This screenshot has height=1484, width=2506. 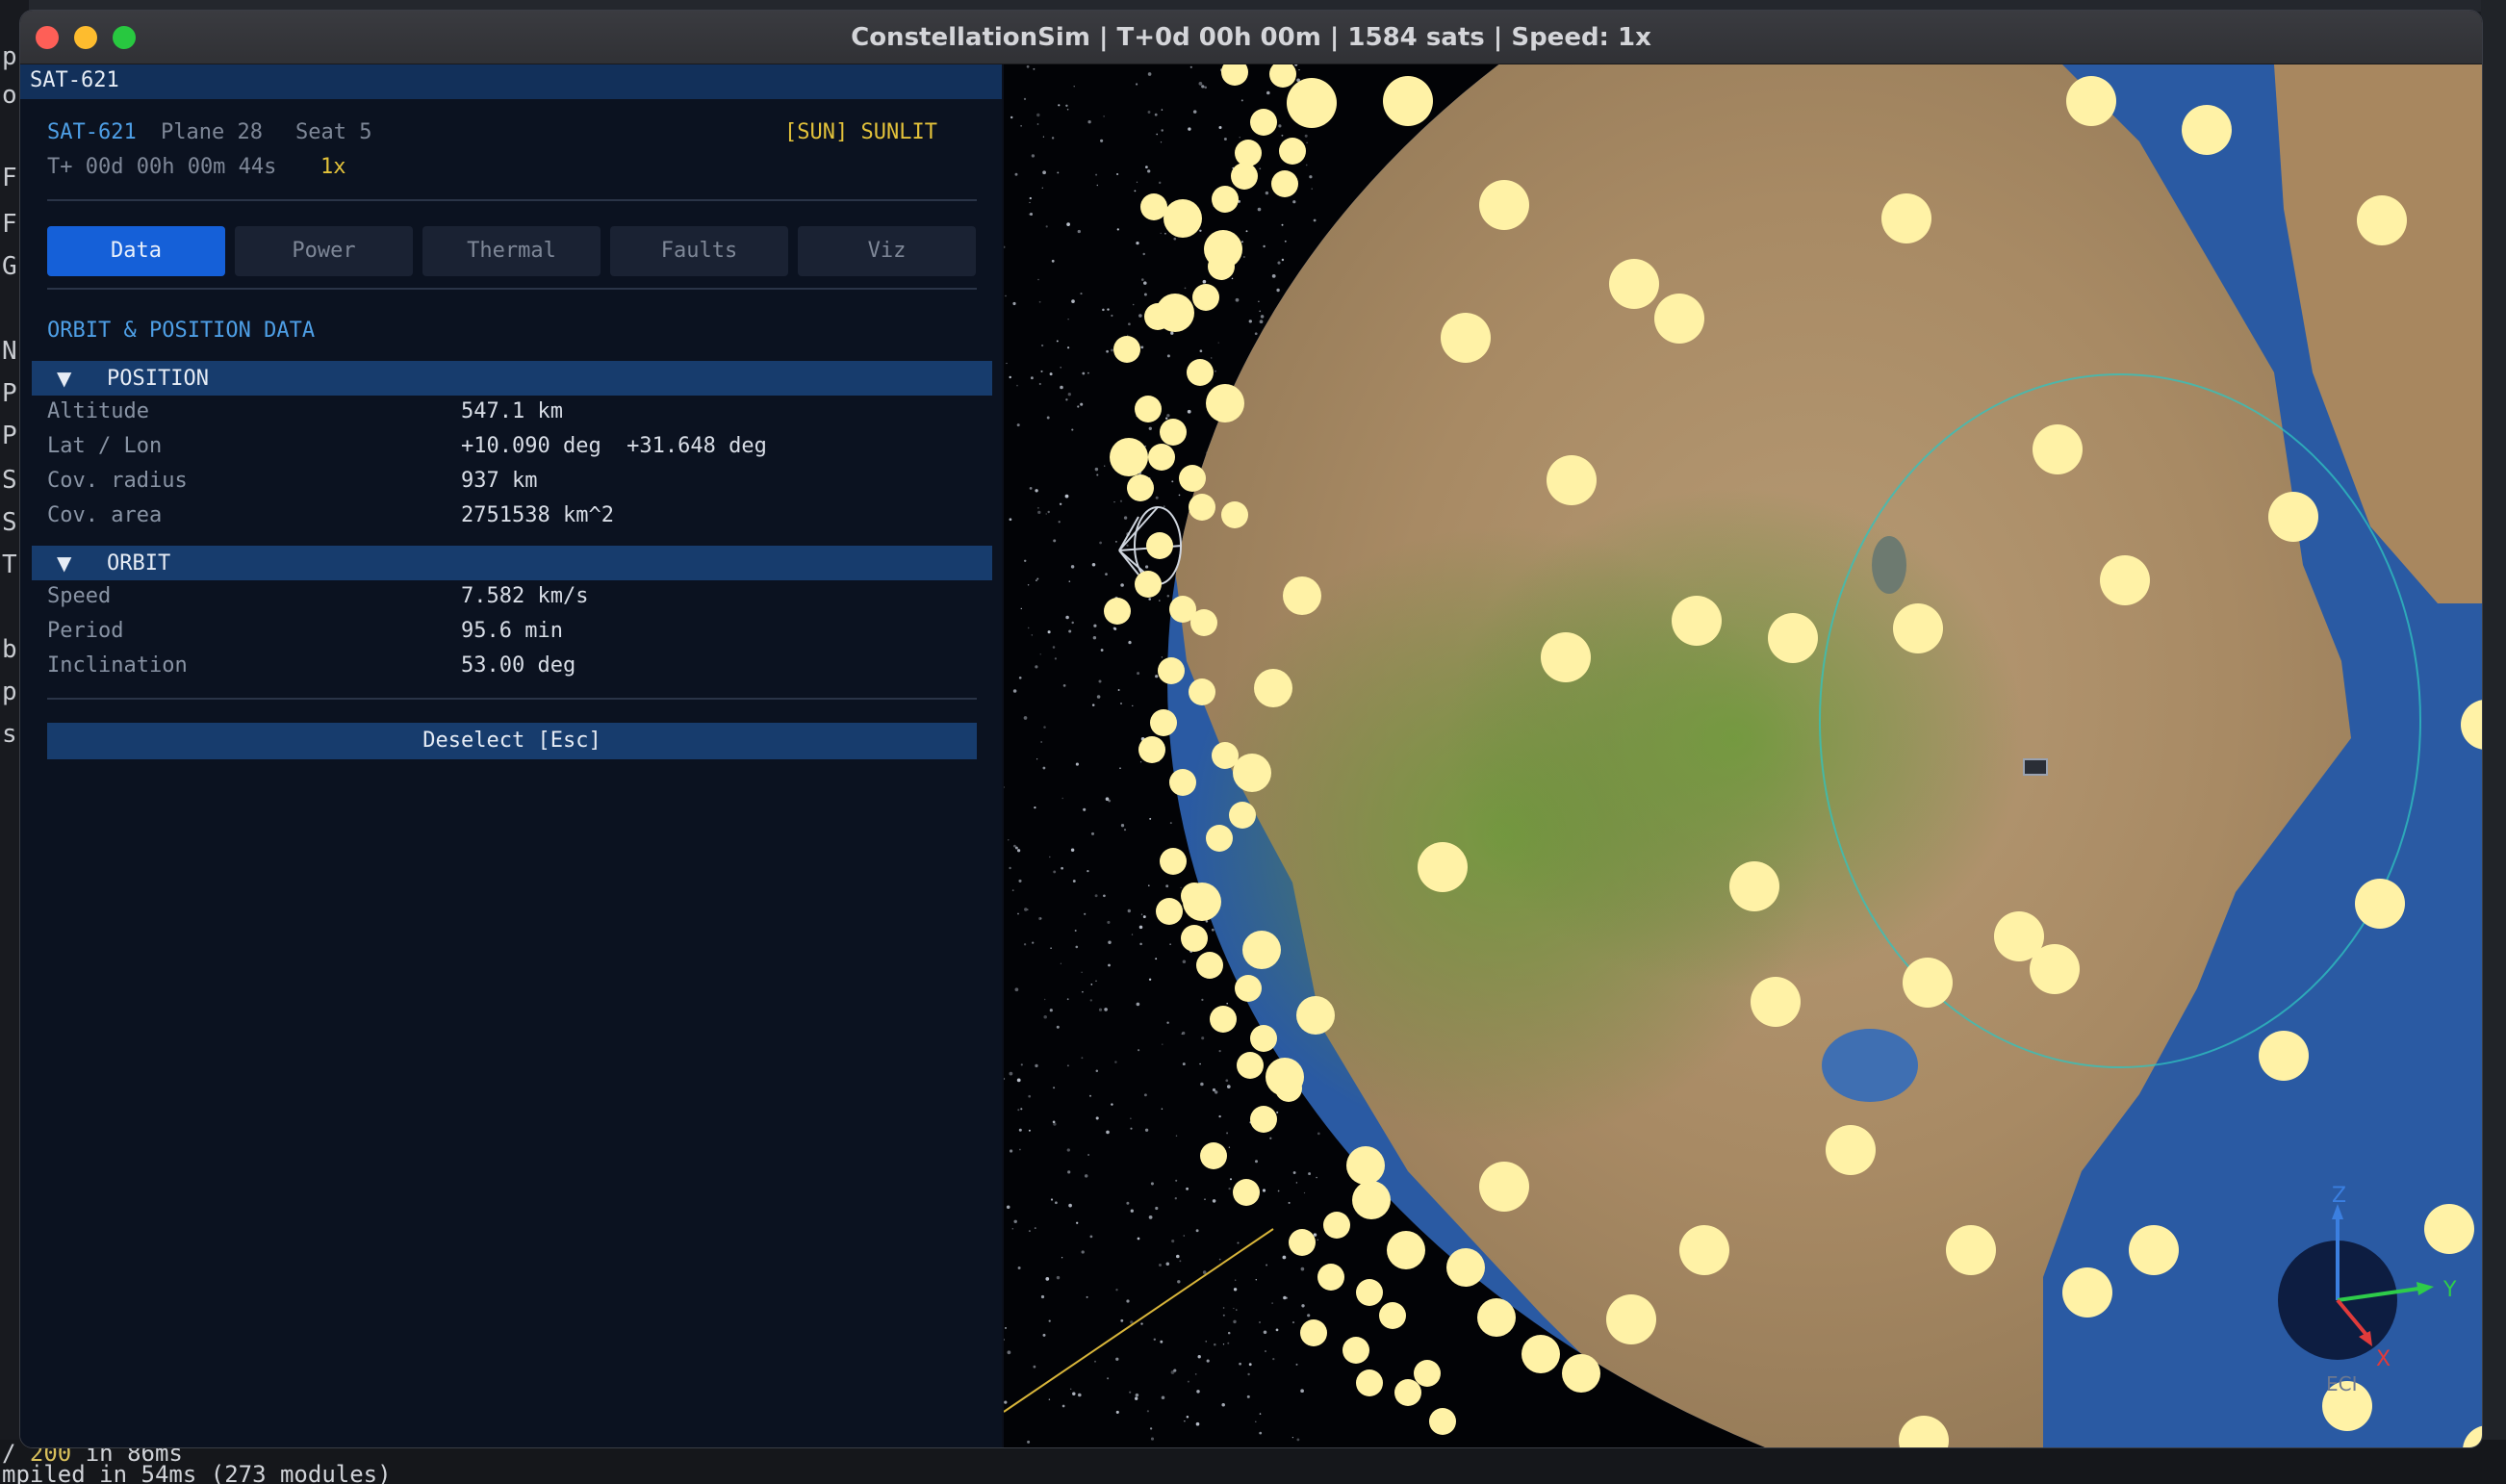 What do you see at coordinates (2035, 767) in the screenshot?
I see `selected-satellite-marker` at bounding box center [2035, 767].